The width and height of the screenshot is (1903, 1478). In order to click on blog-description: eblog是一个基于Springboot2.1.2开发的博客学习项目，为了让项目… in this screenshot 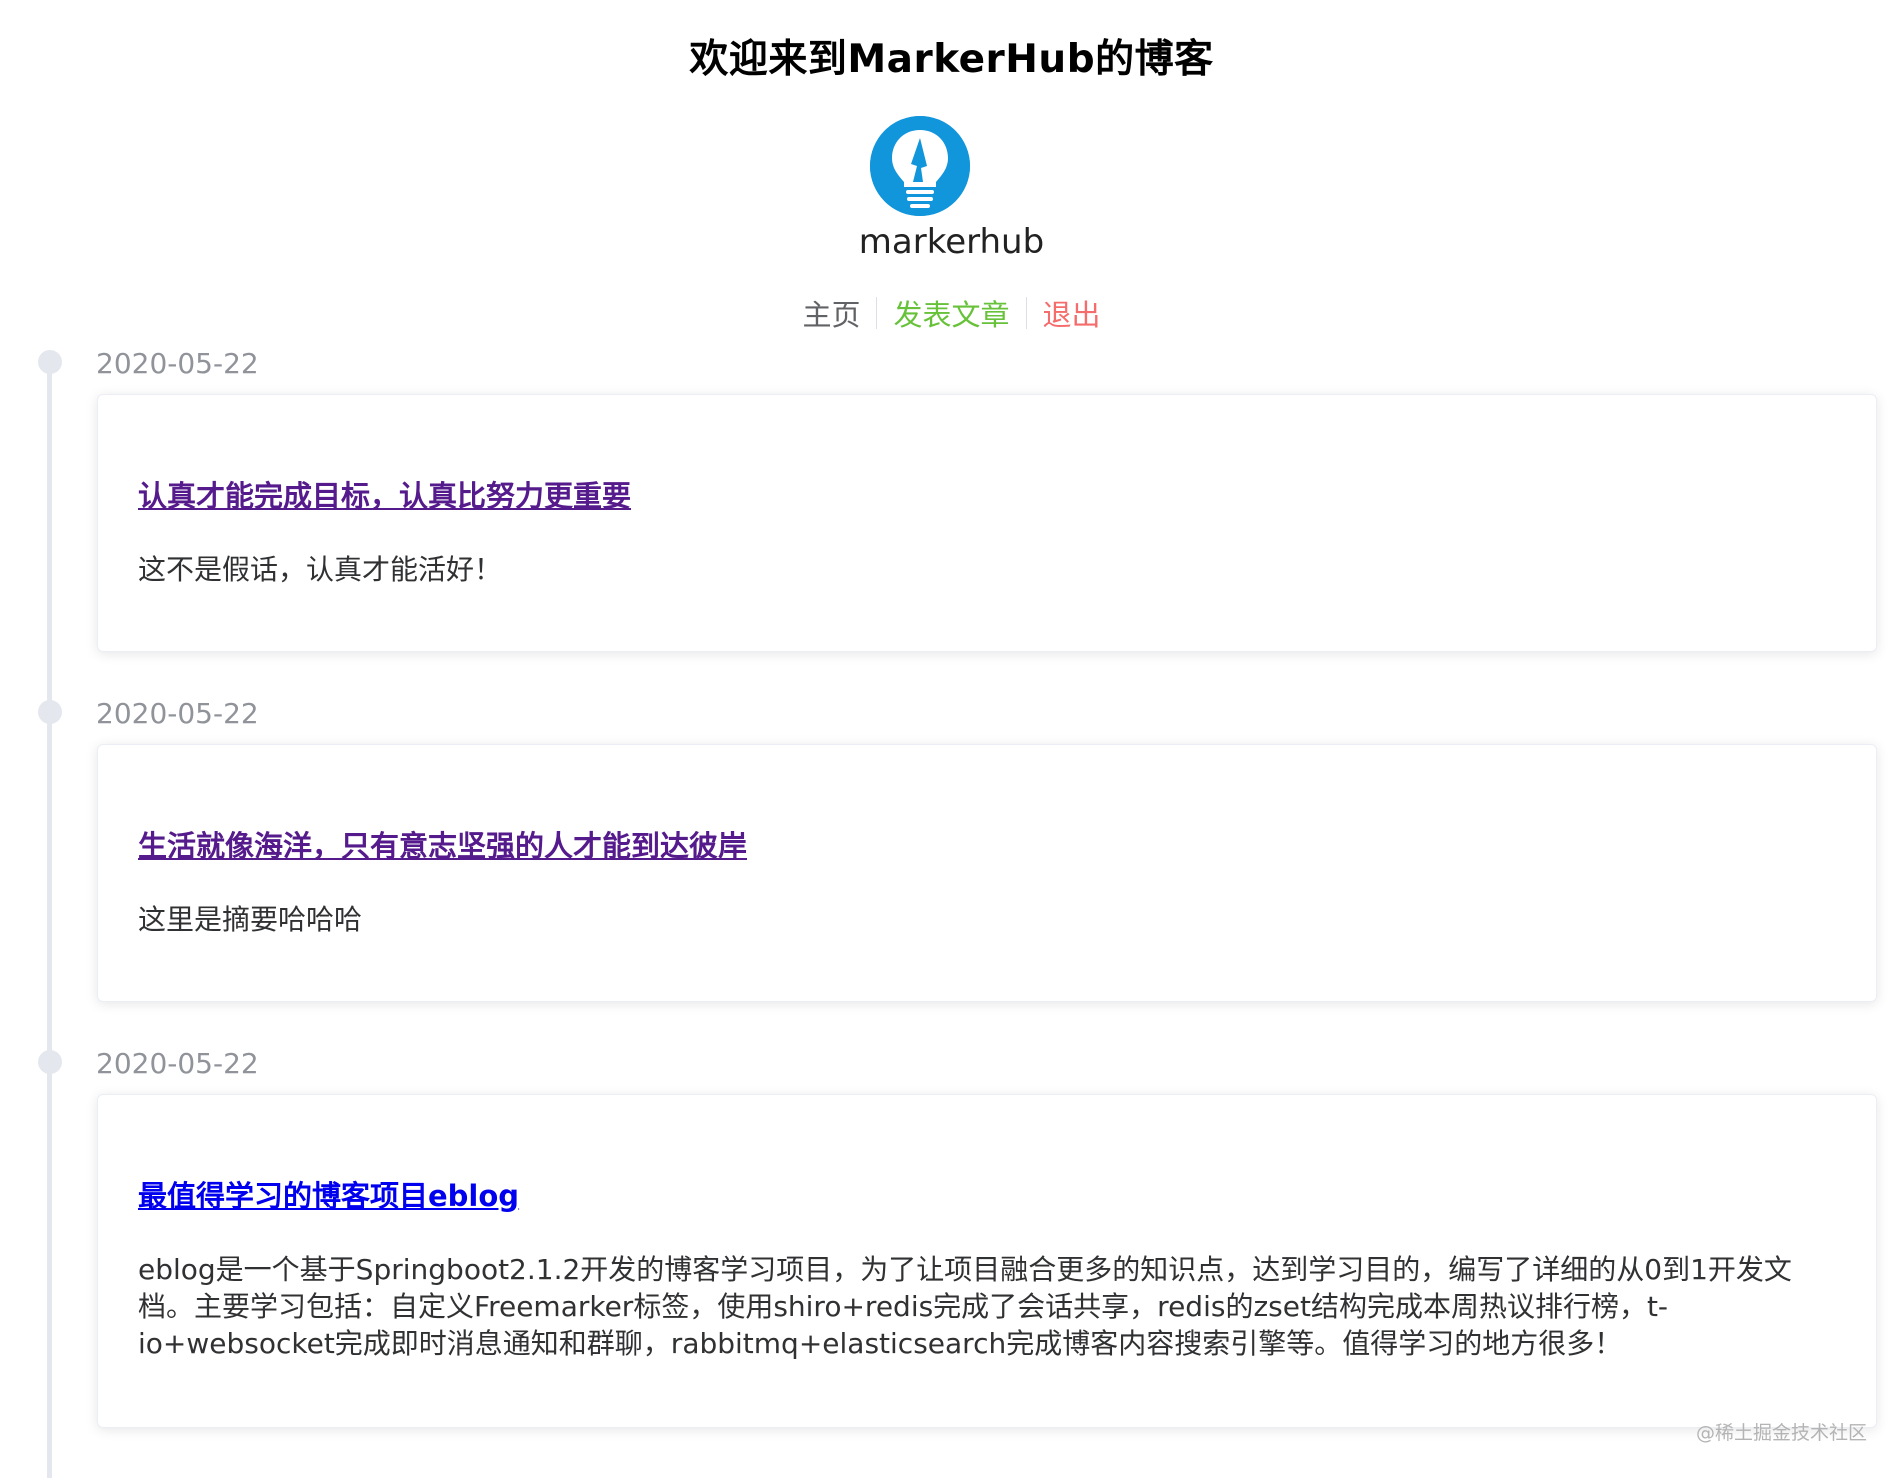, I will do `click(965, 1306)`.